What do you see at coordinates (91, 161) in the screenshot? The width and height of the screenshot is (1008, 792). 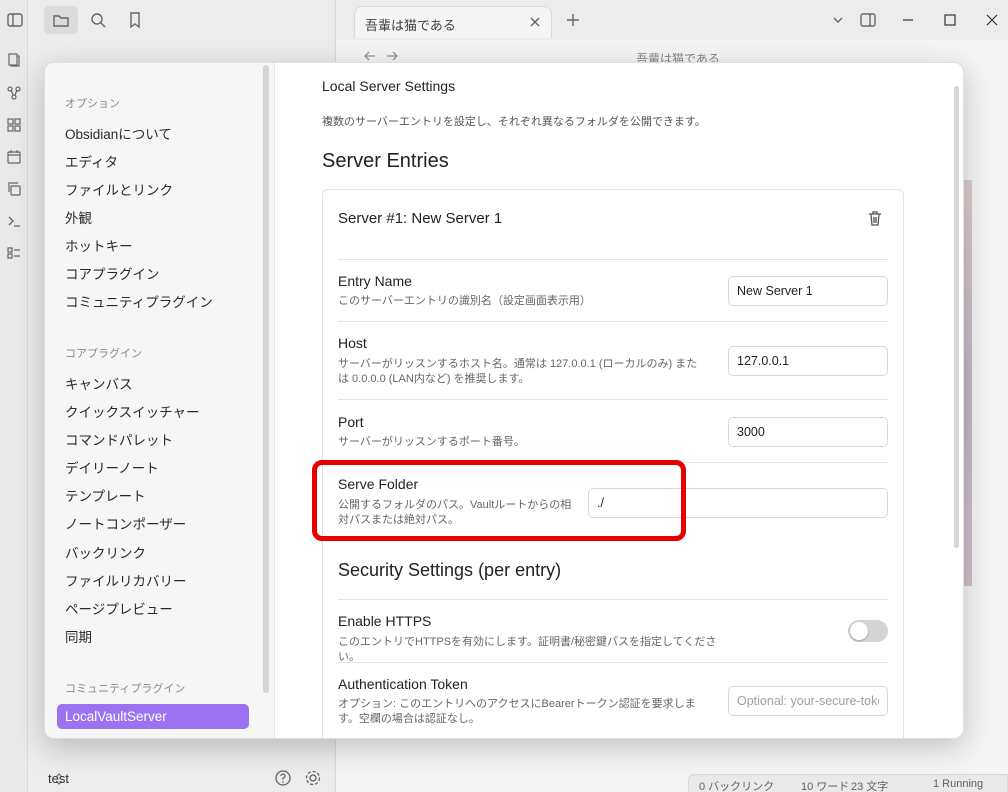 I see `sidebar-item-editor: エディタ` at bounding box center [91, 161].